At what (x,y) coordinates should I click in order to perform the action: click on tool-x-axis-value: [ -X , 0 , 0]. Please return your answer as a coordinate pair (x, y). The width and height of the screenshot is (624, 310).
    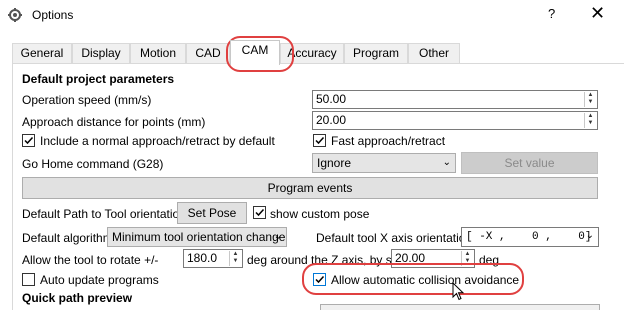
    Looking at the image, I should click on (529, 237).